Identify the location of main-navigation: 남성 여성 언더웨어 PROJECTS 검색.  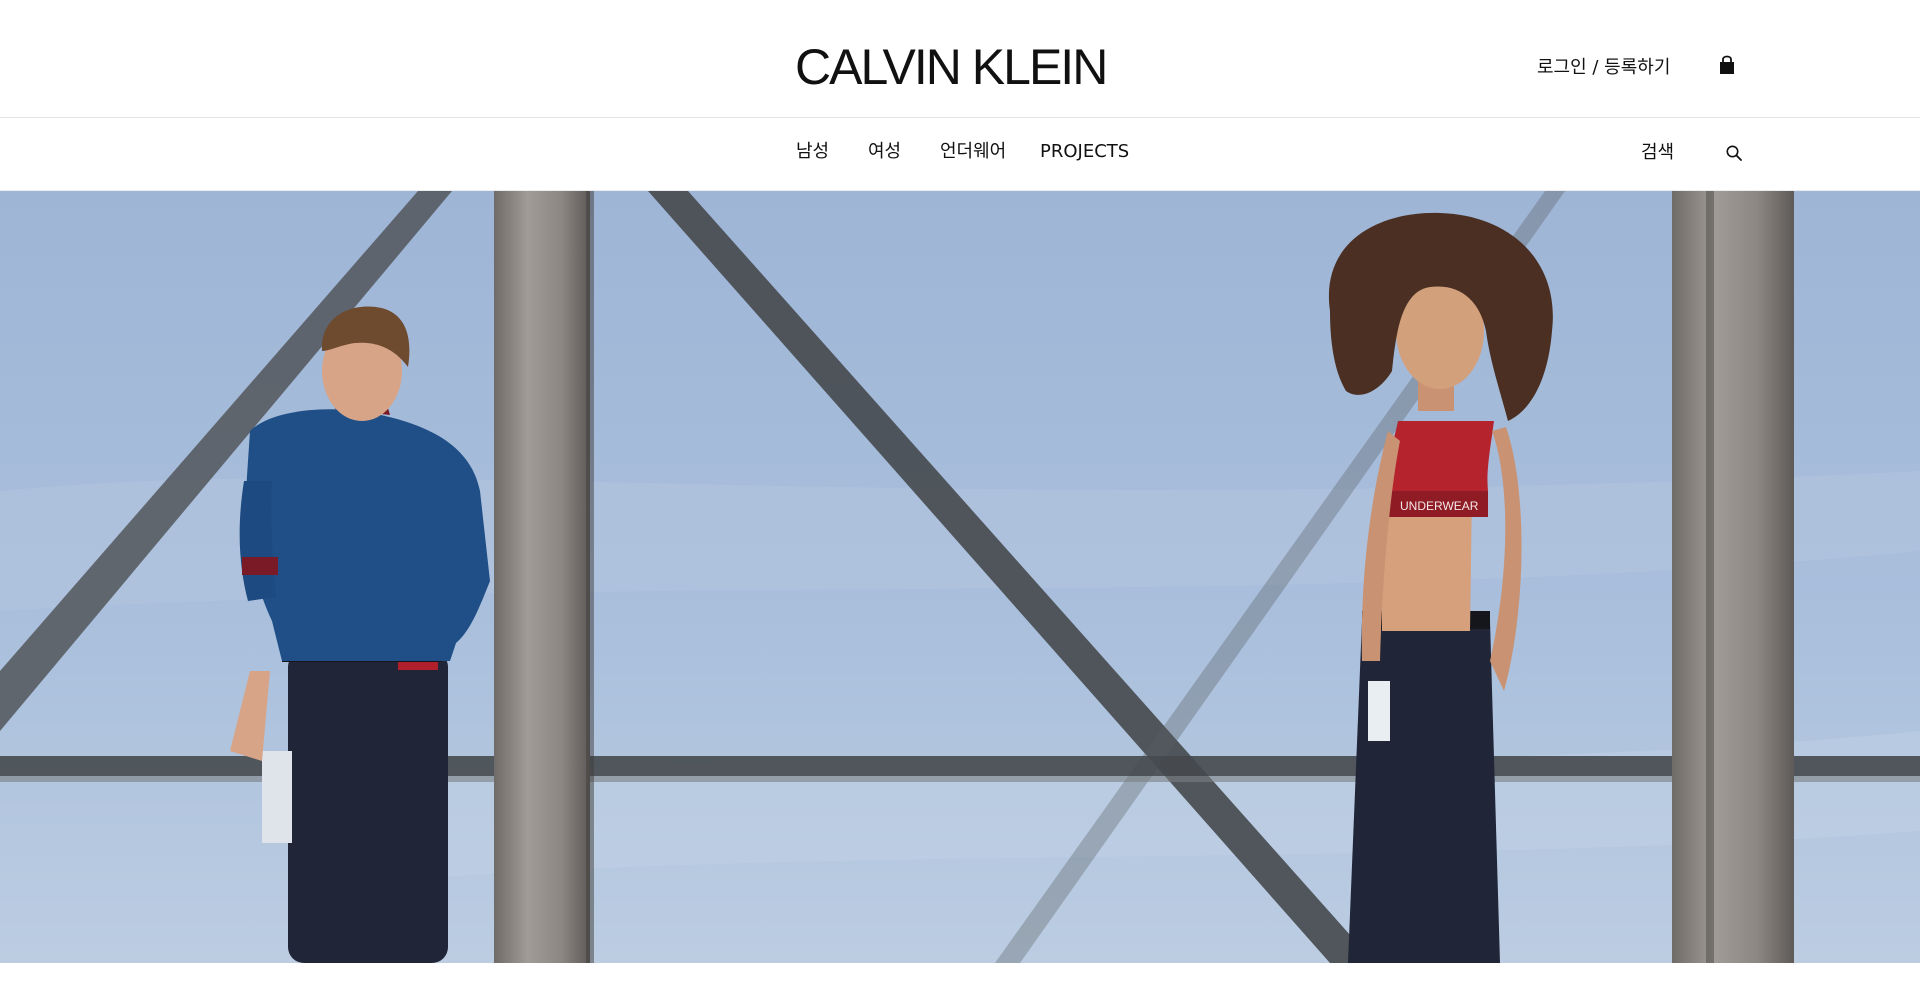
(960, 154).